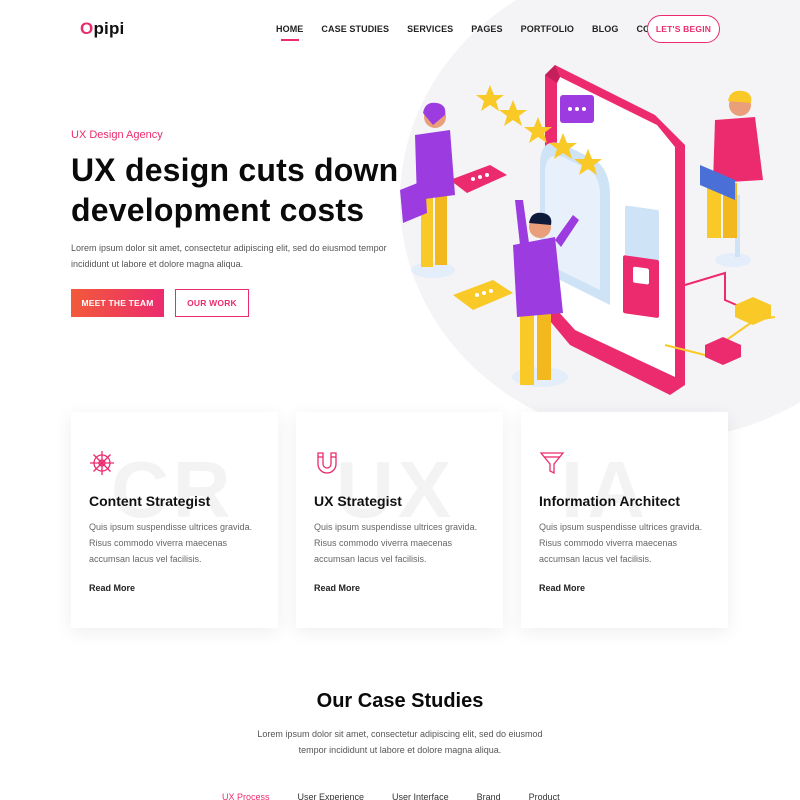  Describe the element at coordinates (610, 501) in the screenshot. I see `card-title: Information Architect` at that location.